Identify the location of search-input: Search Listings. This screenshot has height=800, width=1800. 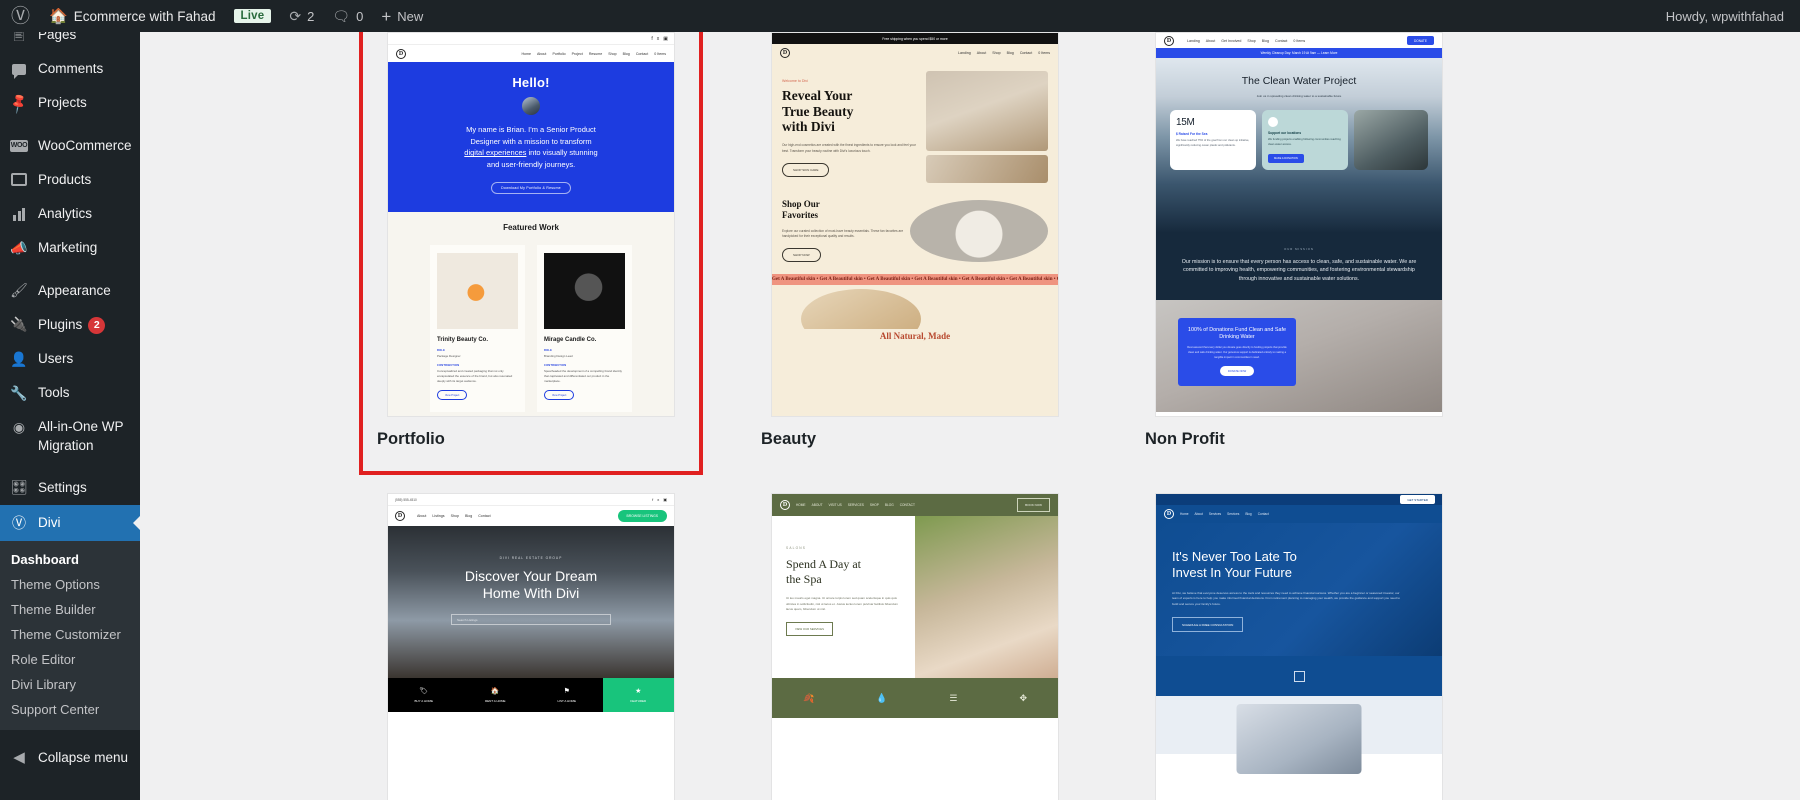
(531, 620).